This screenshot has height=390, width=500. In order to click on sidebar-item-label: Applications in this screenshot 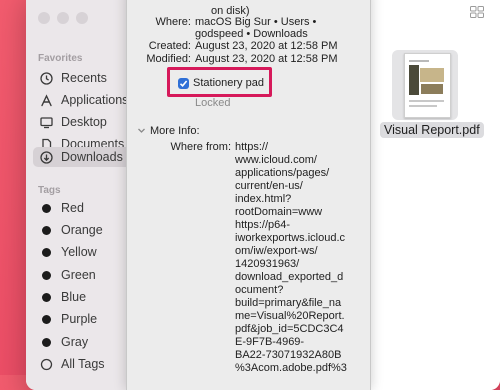, I will do `click(95, 100)`.